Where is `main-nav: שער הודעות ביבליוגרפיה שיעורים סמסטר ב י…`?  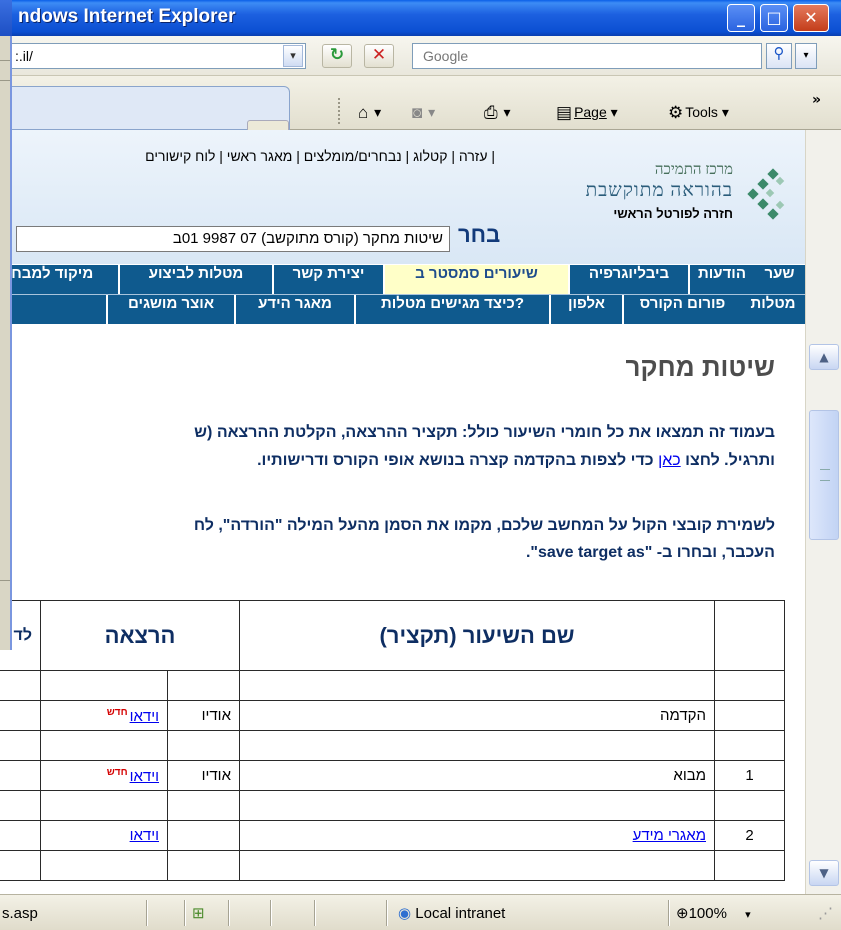
main-nav: שער הודעות ביבליוגרפיה שיעורים סמסטר ב י… is located at coordinates (402, 279).